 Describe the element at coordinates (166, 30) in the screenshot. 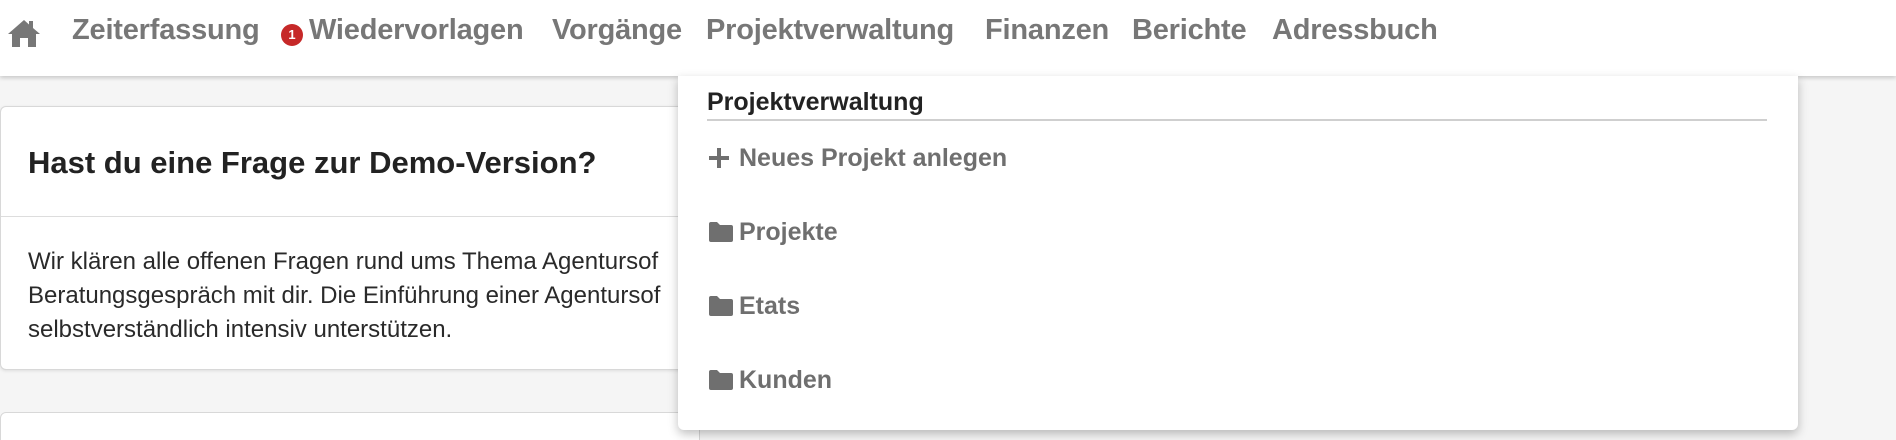

I see `nav-zeiterfassung: Zeiterfassung` at that location.